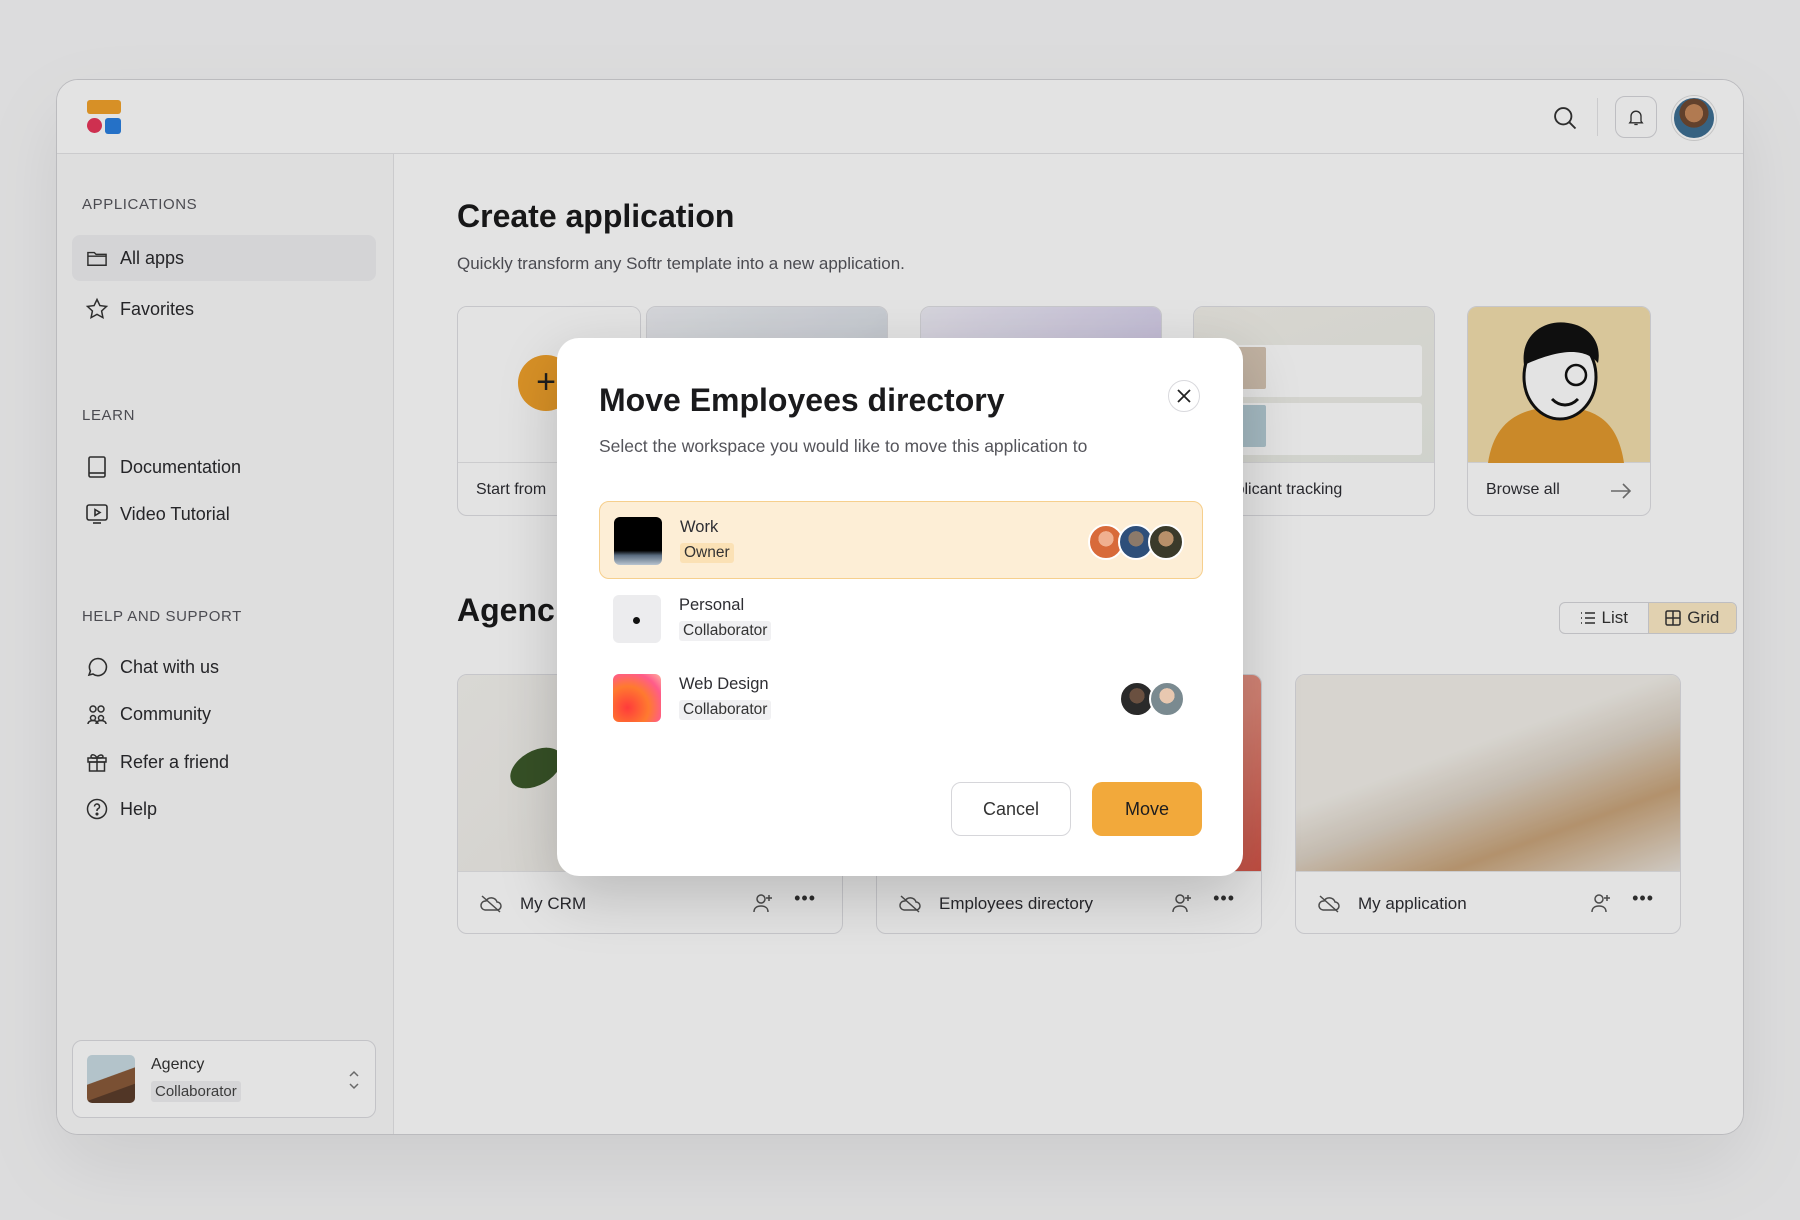 The width and height of the screenshot is (1800, 1220). What do you see at coordinates (1011, 809) in the screenshot?
I see `cancel-button: Cancel` at bounding box center [1011, 809].